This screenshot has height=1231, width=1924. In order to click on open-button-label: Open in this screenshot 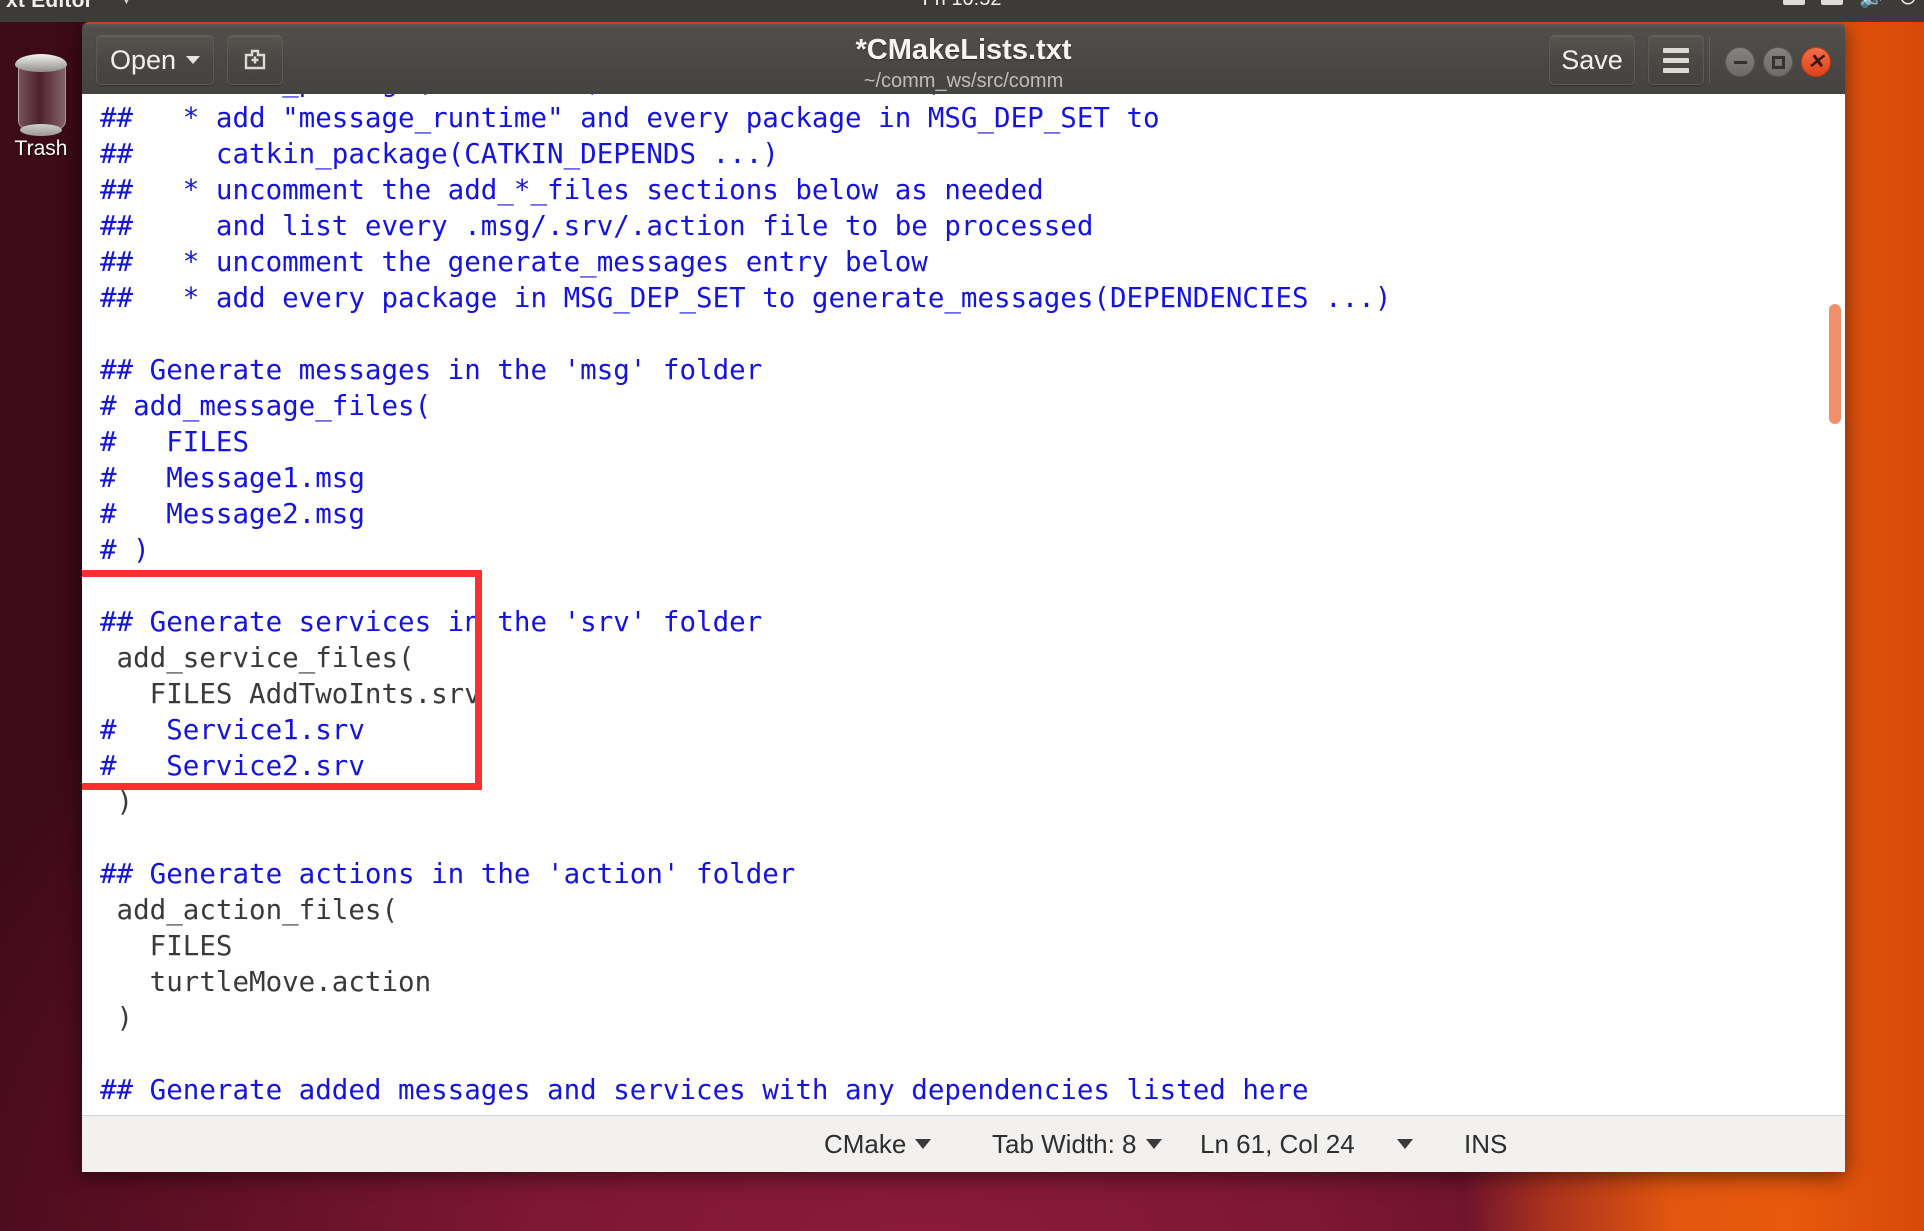, I will do `click(143, 59)`.